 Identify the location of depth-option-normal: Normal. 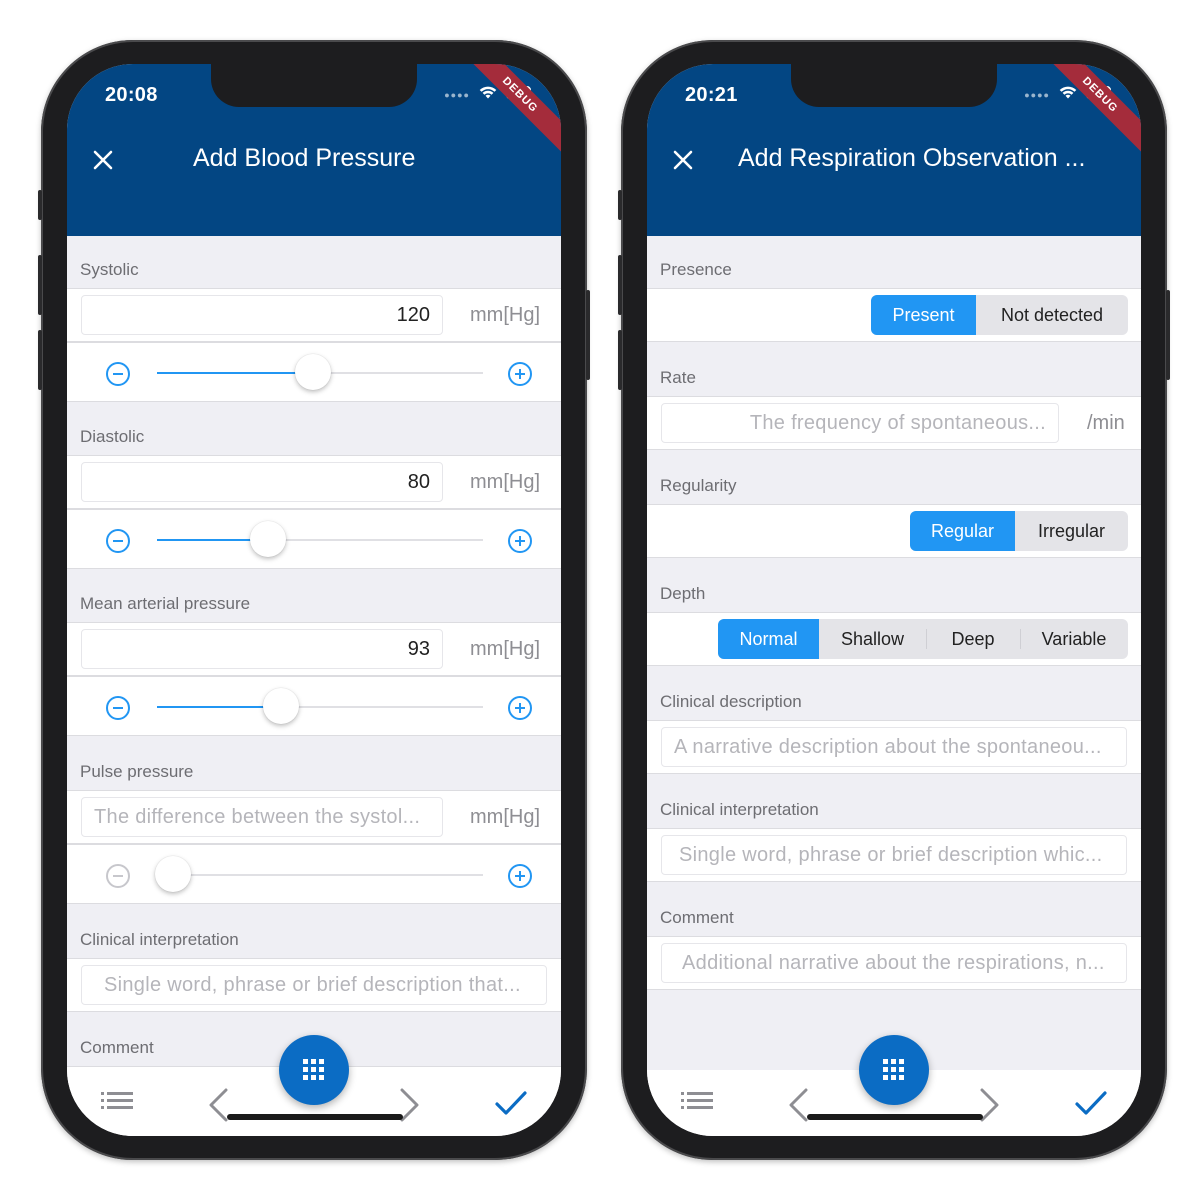
(768, 639).